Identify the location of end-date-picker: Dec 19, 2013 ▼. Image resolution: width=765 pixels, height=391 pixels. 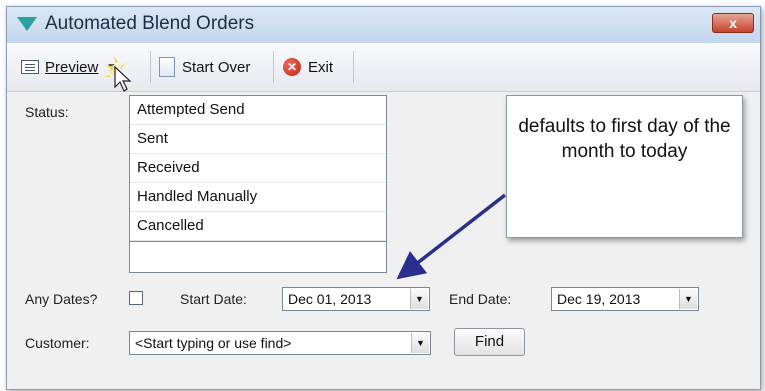
(625, 299).